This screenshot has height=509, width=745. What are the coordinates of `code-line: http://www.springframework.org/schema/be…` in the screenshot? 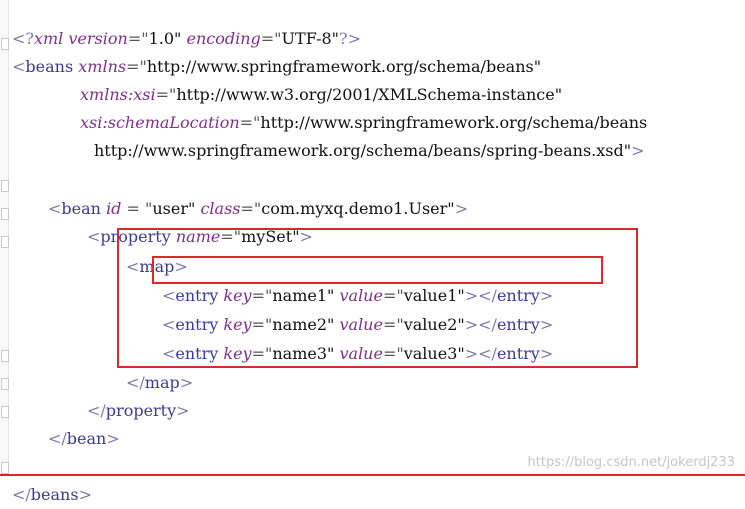 It's located at (369, 134).